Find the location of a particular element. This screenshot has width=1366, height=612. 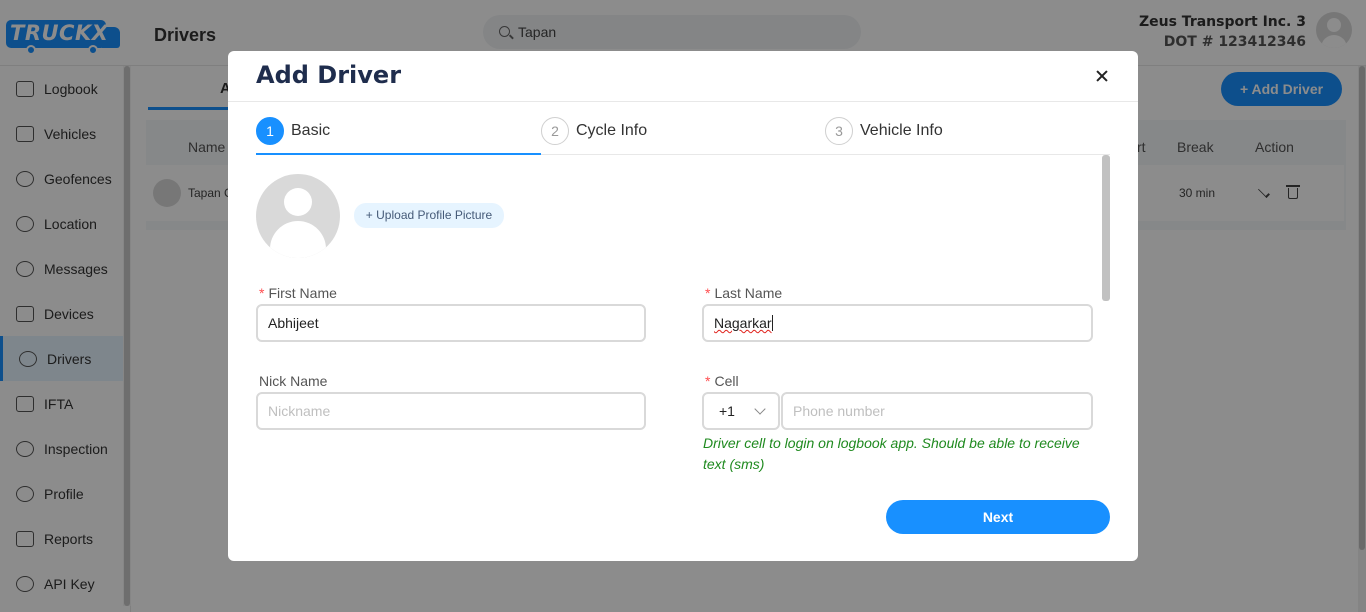

step-vehicle-info: 3 Vehicle Info is located at coordinates (967, 136).